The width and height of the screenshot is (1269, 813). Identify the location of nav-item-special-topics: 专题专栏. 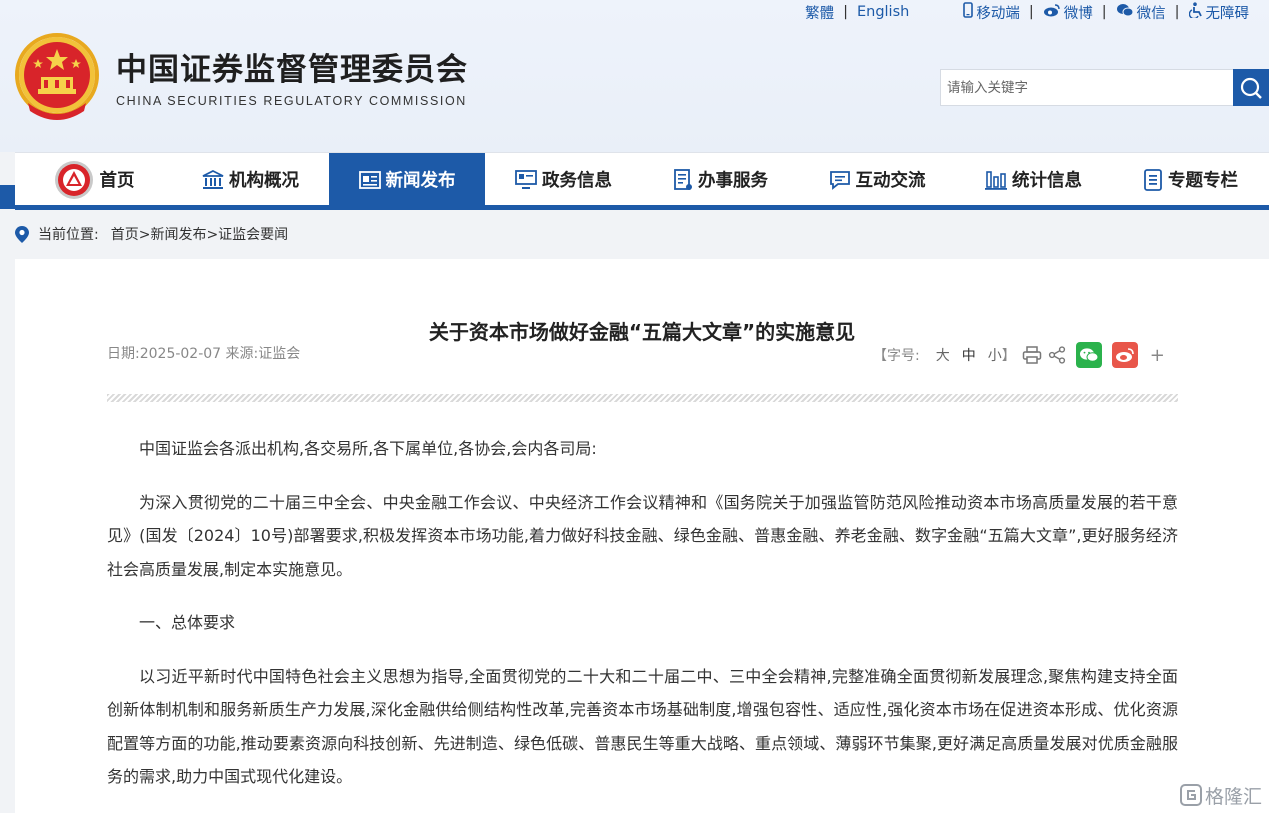
(1190, 179).